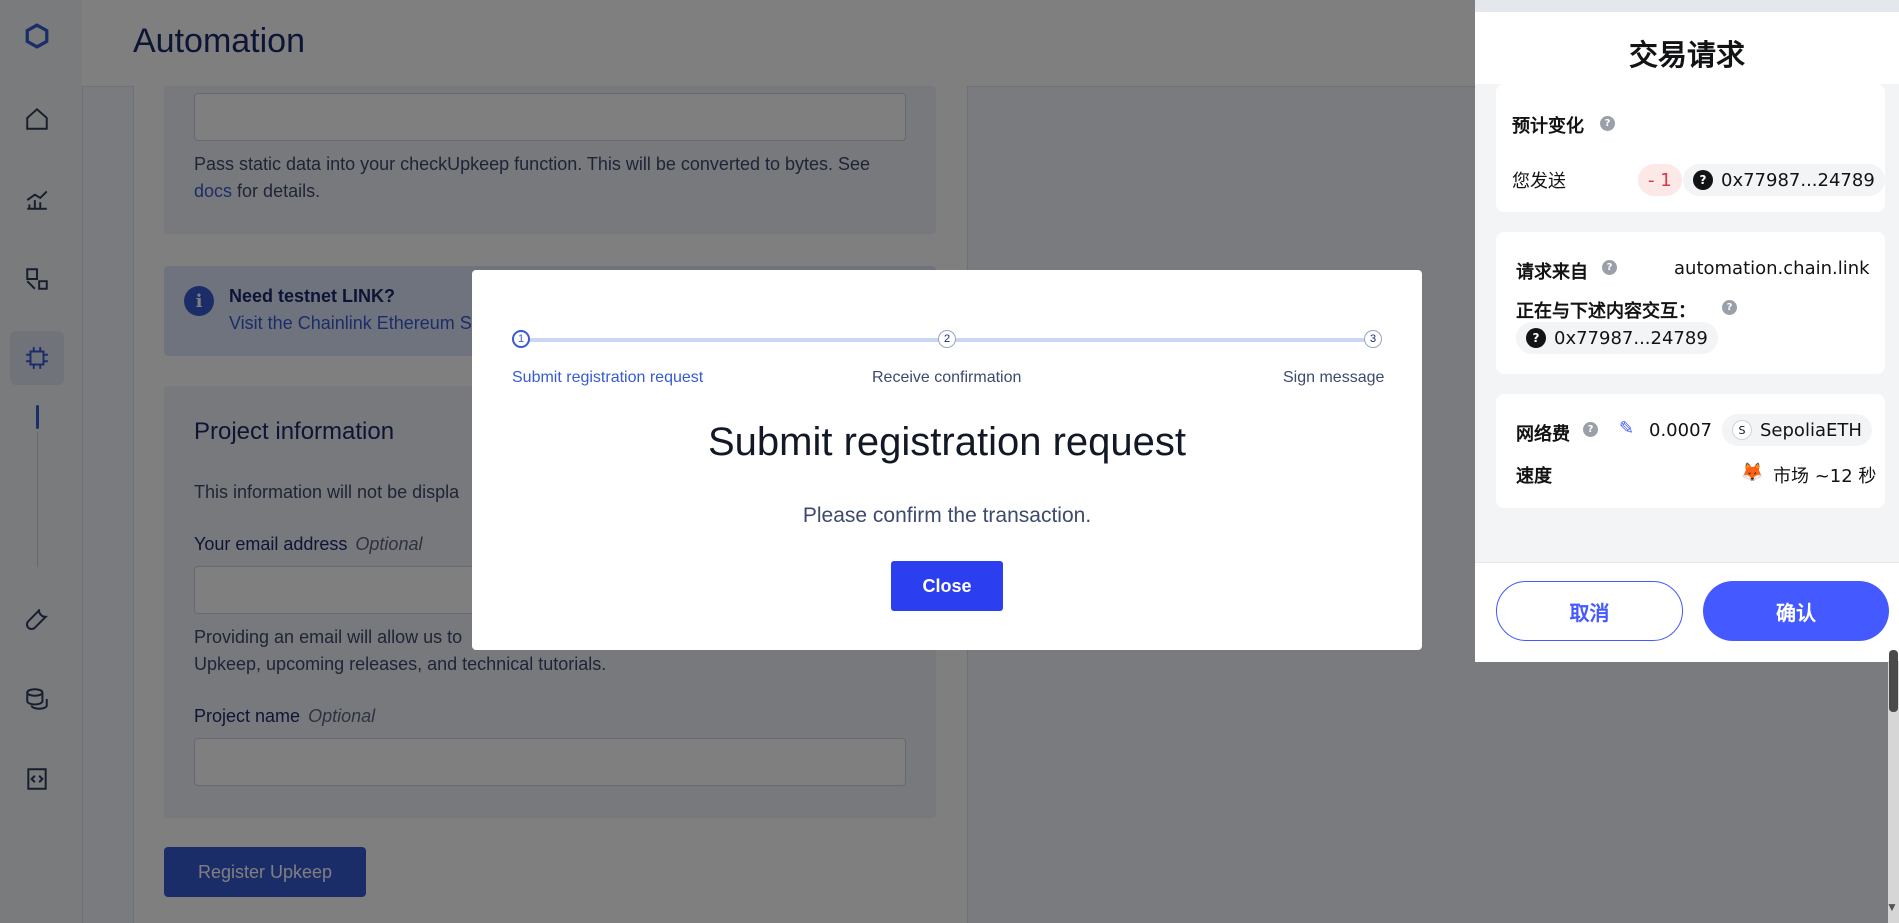 This screenshot has width=1899, height=923. I want to click on send-amount: - 1, so click(1660, 180).